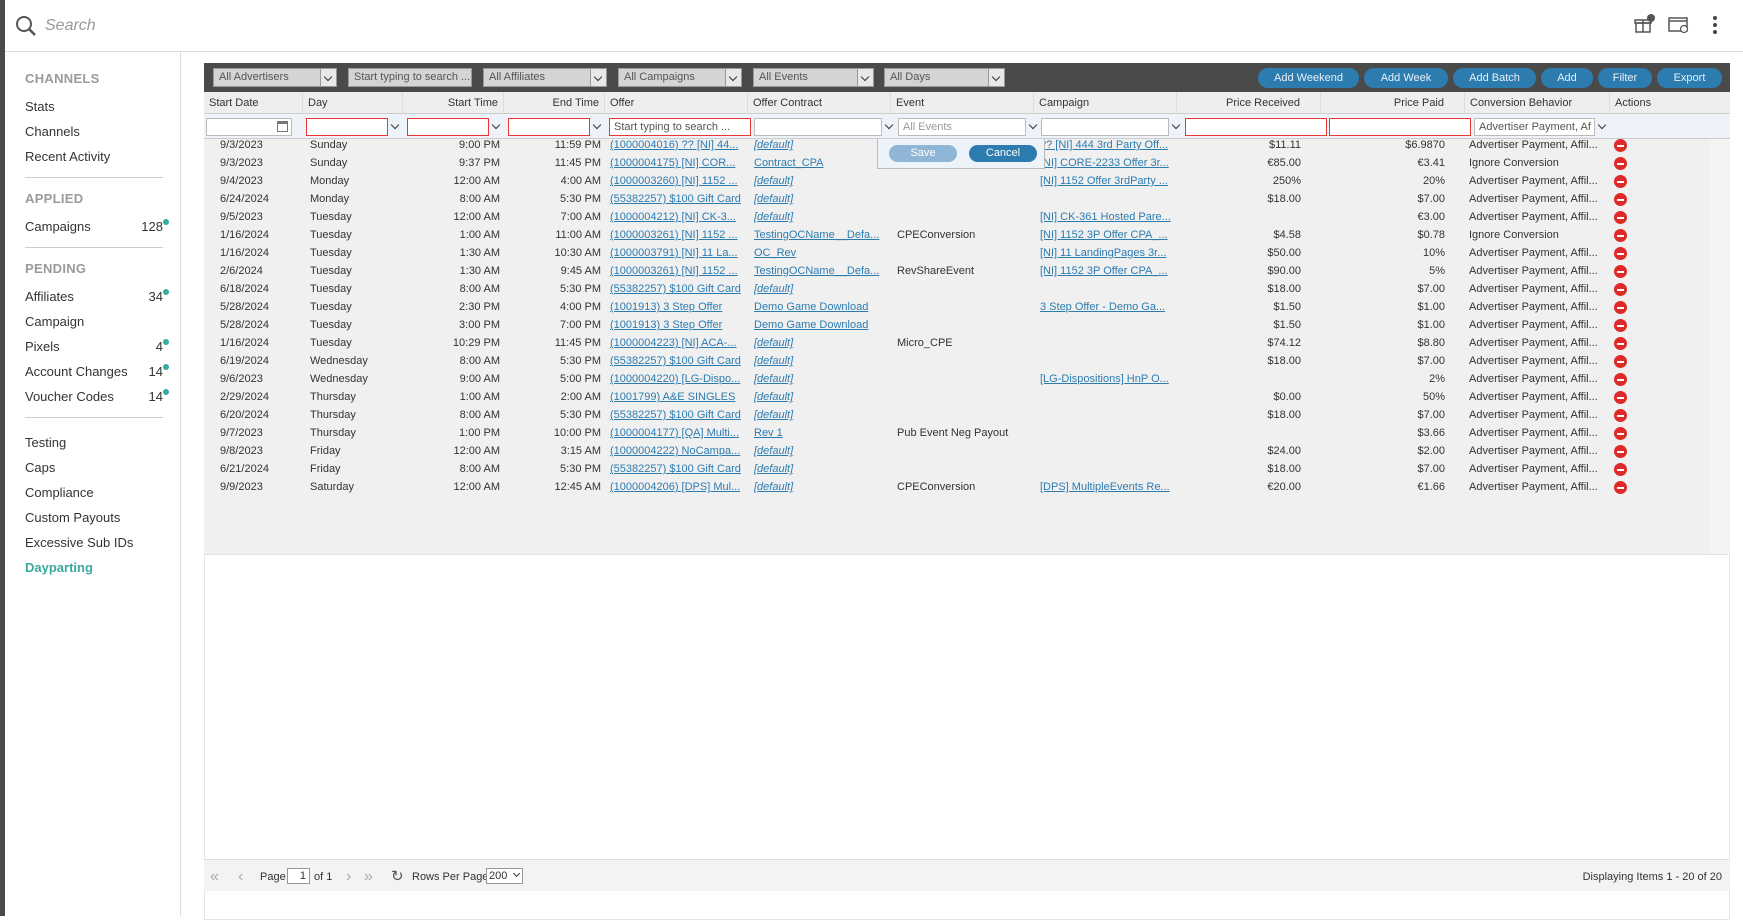 This screenshot has height=920, width=1743. I want to click on export-button: Export, so click(1689, 78).